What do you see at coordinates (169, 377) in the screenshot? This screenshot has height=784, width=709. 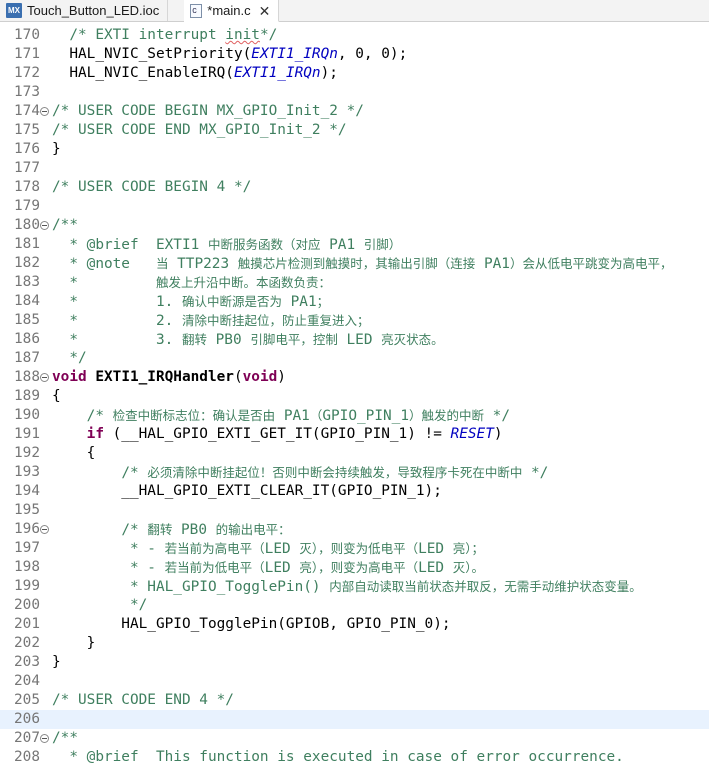 I see `code-text: void EXTI1_IRQHandler(void)` at bounding box center [169, 377].